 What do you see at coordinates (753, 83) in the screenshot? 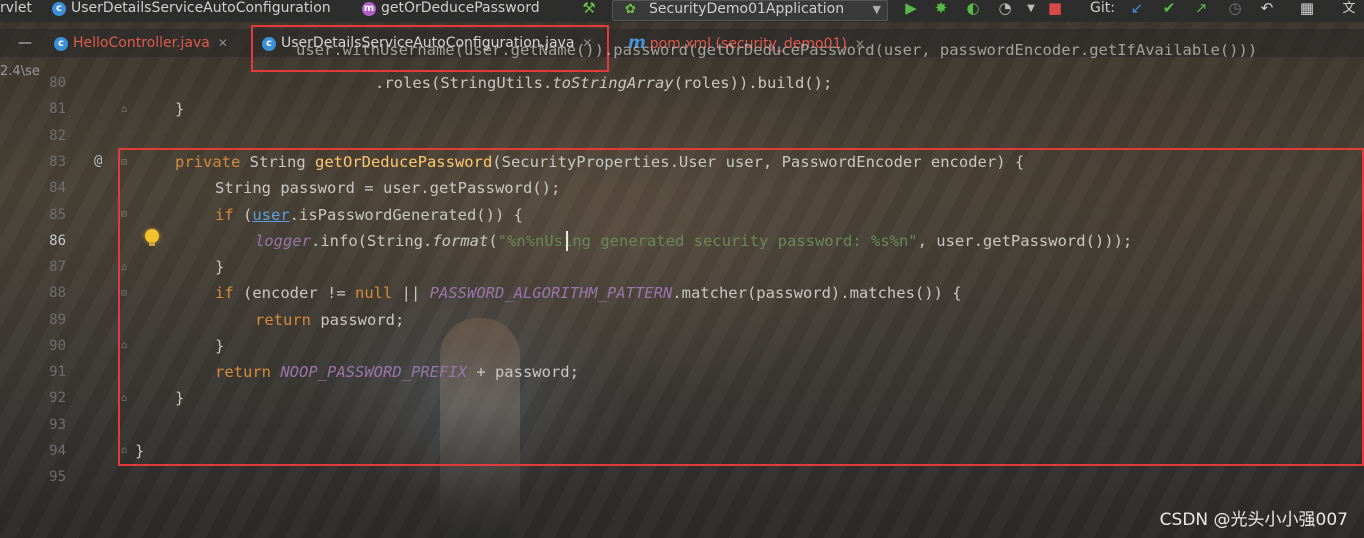
I see `code-text: (roles)).build();` at bounding box center [753, 83].